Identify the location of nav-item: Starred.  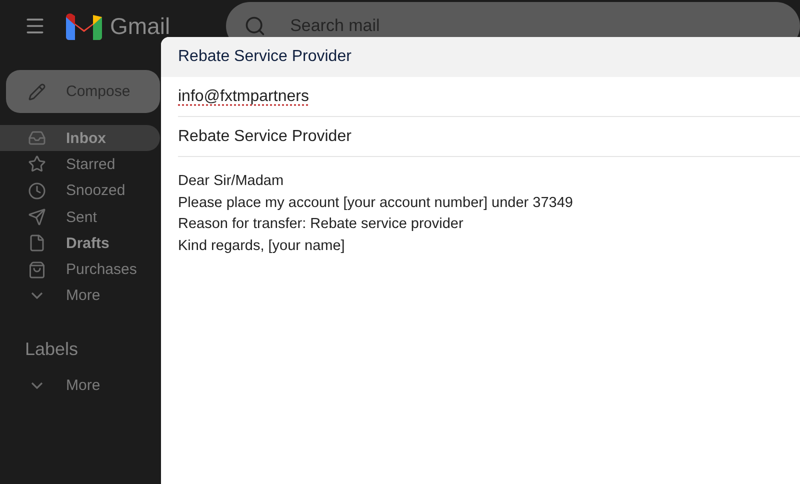
(80, 164).